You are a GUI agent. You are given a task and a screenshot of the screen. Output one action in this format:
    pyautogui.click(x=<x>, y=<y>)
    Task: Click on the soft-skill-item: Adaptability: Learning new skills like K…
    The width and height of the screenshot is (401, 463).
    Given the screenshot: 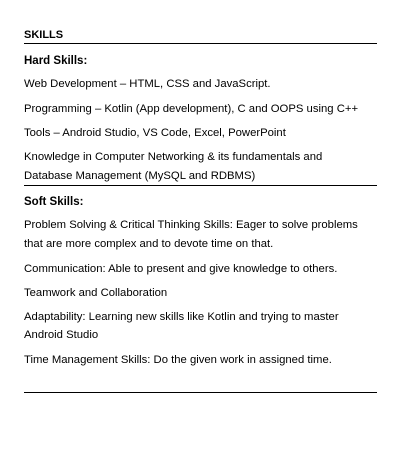 What is the action you would take?
    pyautogui.click(x=181, y=317)
    